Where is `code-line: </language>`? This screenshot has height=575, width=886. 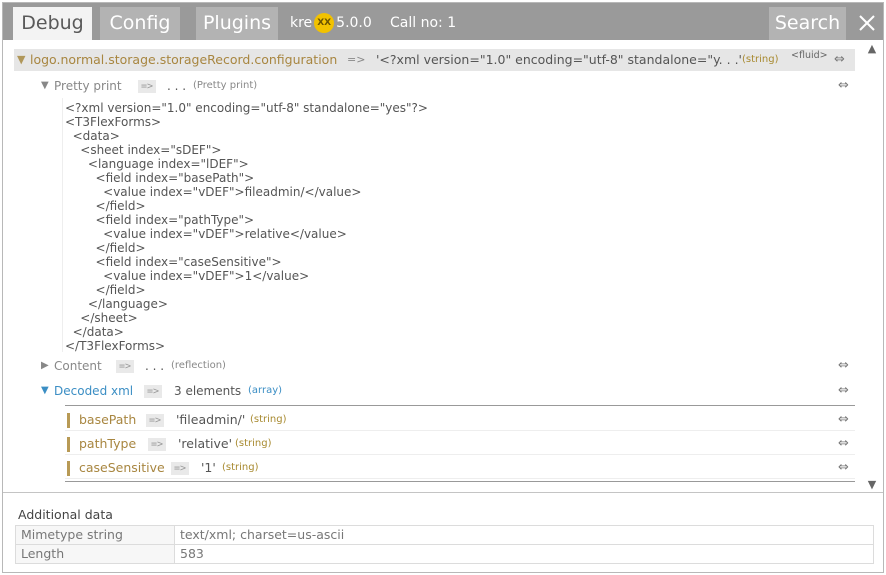
code-line: </language> is located at coordinates (116, 304).